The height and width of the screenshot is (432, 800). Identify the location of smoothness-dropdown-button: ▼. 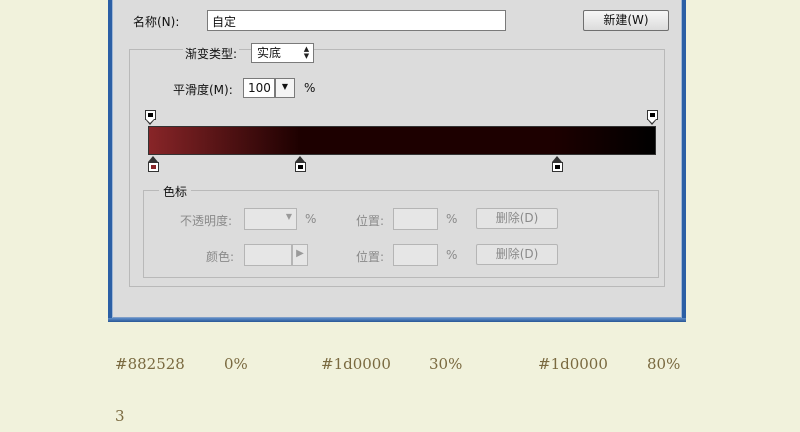
(285, 88).